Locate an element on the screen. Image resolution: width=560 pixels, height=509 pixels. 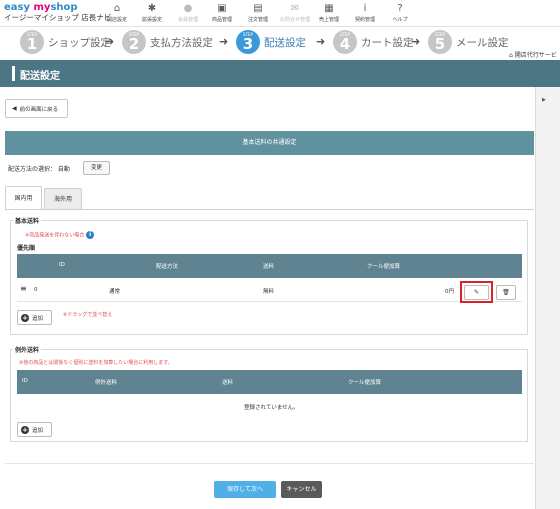
logo-suffix: shop is located at coordinates (64, 7).